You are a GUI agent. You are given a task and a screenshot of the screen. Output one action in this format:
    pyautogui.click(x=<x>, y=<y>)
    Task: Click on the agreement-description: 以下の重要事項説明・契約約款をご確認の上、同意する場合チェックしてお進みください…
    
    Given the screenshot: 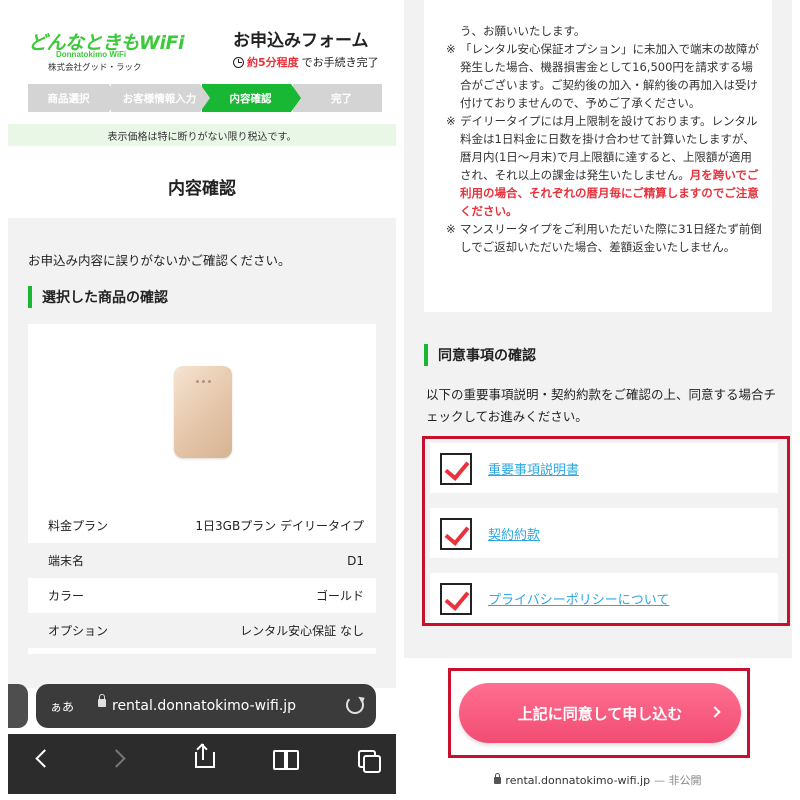 What is the action you would take?
    pyautogui.click(x=601, y=405)
    